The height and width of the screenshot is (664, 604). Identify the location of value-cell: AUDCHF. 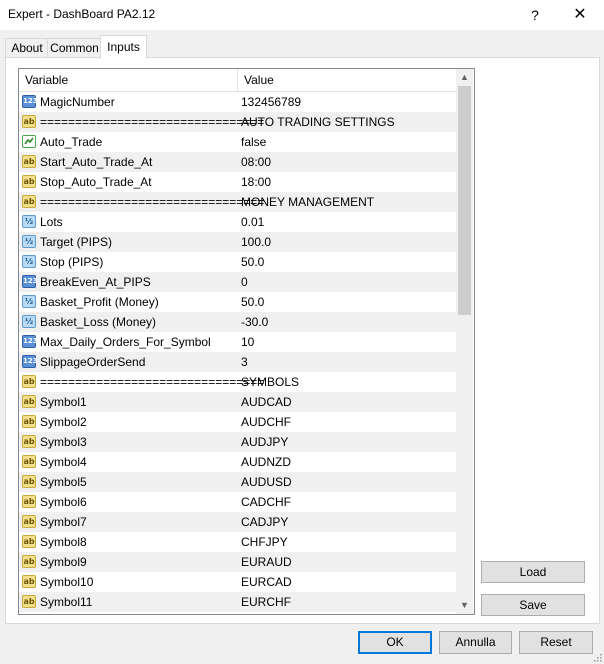
(348, 422).